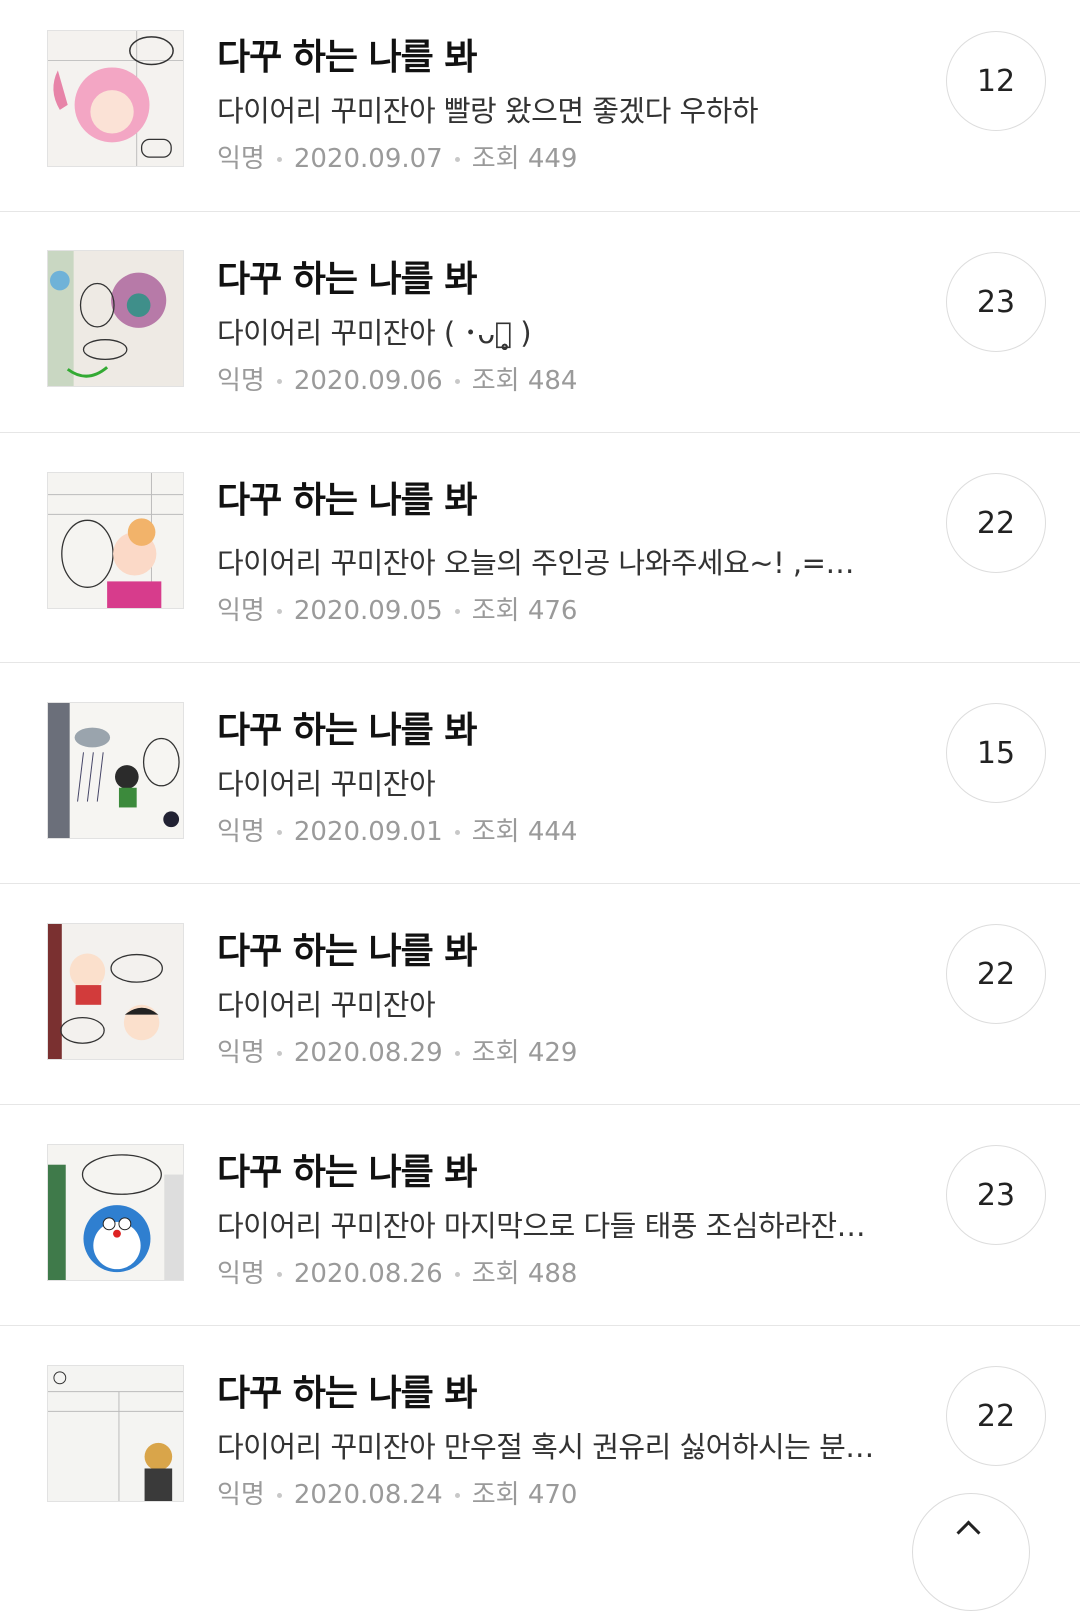 The width and height of the screenshot is (1080, 1611). Describe the element at coordinates (547, 331) in the screenshot. I see `post-description: 다이어리 꾸미잔아 ( ･ᴗ･̥̥̥ )` at that location.